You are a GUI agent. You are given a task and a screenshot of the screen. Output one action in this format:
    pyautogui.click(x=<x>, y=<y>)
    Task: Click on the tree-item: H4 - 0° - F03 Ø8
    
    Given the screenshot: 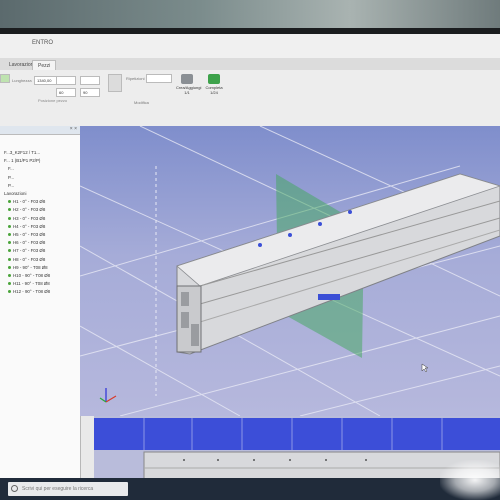 What is the action you would take?
    pyautogui.click(x=40, y=227)
    